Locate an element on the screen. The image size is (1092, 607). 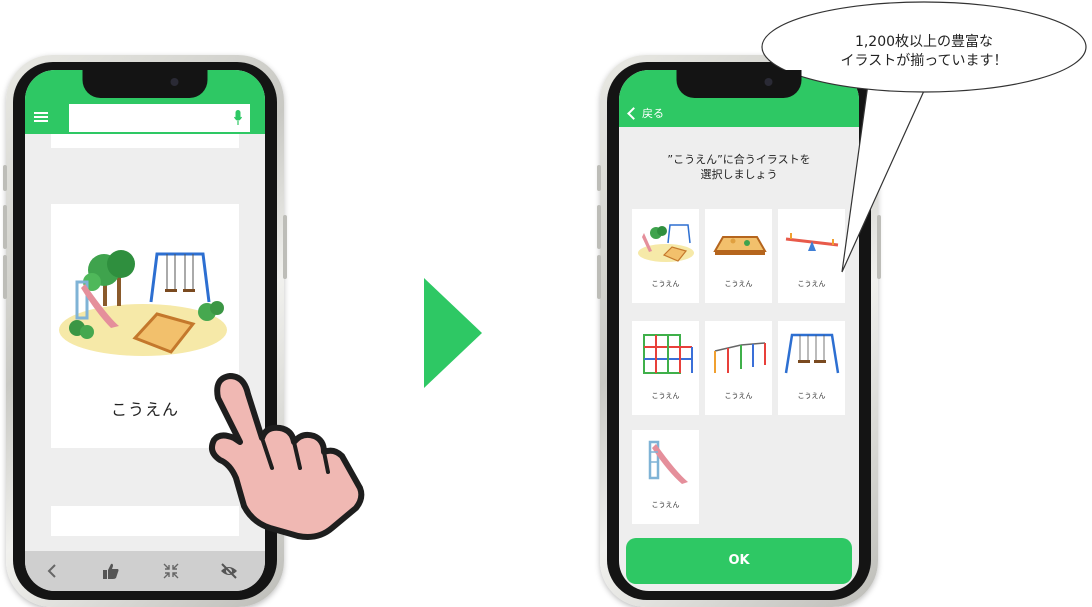
back-icon is located at coordinates (53, 571).